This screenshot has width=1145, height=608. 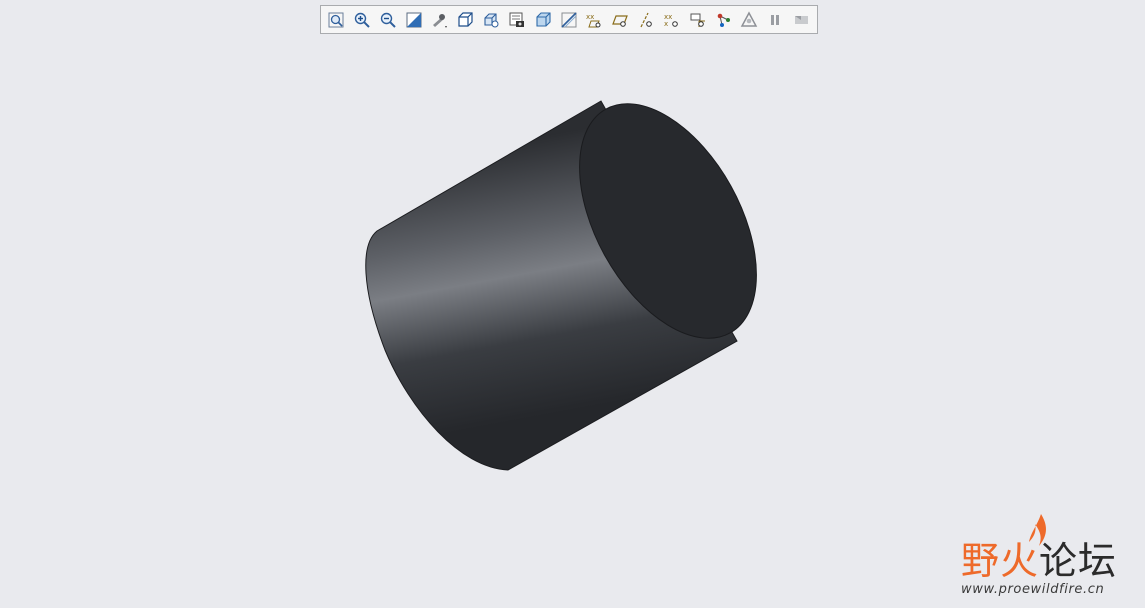 I want to click on datum-display-icon: xx, so click(x=593, y=20).